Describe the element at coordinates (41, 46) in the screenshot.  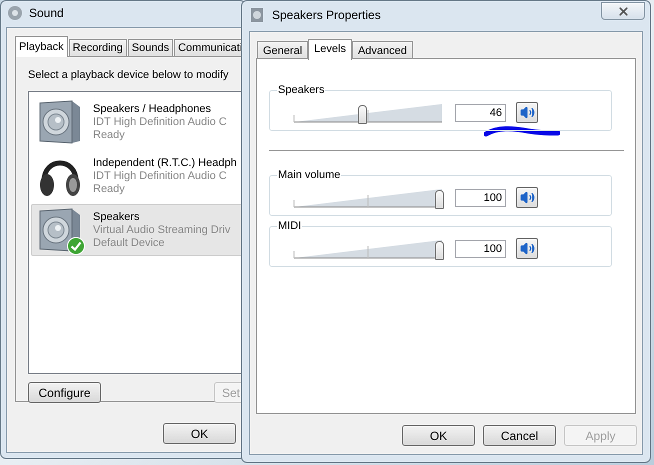
I see `tab: Playback` at that location.